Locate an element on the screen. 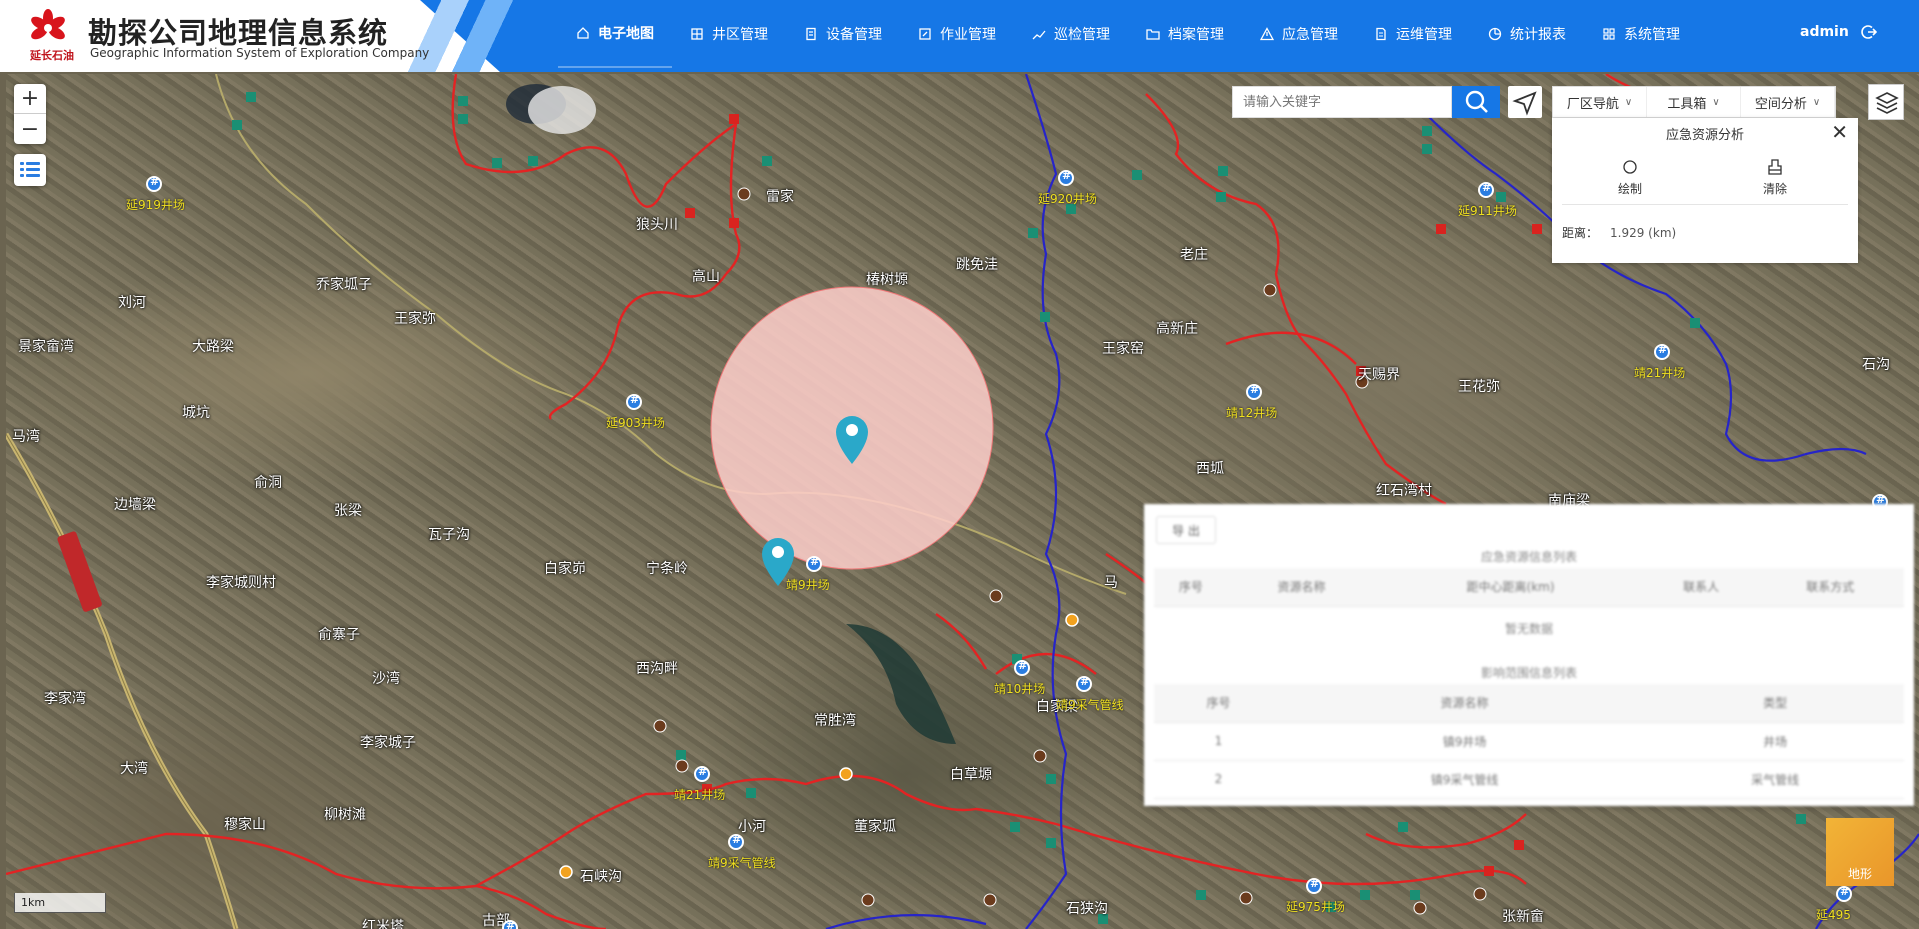 This screenshot has height=929, width=1919. nav-item-6: 应急管理 is located at coordinates (1299, 34).